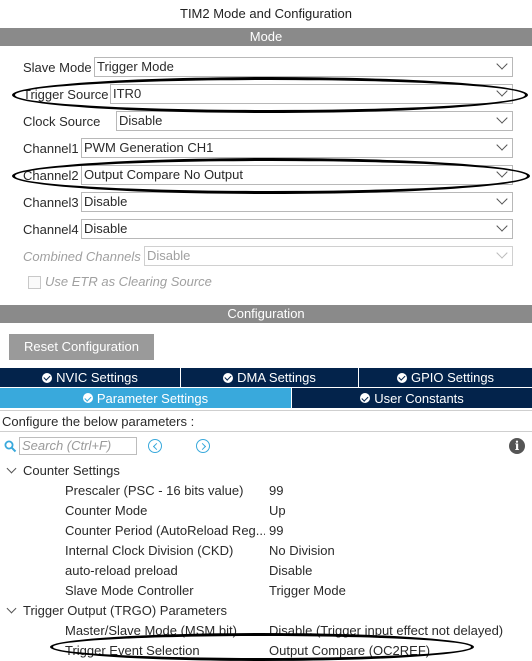 The image size is (532, 661). What do you see at coordinates (266, 611) in the screenshot?
I see `group-trigger-output: Trigger Output (TRGO) Parameters` at bounding box center [266, 611].